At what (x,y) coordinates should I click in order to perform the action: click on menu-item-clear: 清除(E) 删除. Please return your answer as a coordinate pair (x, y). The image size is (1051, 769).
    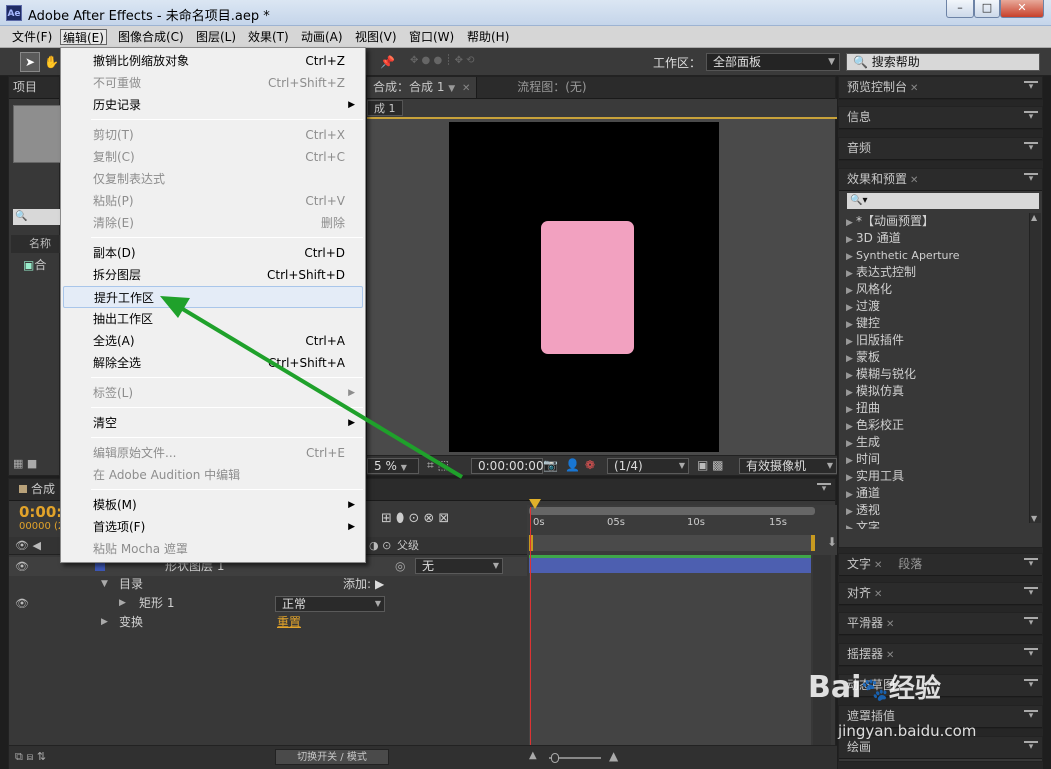
    Looking at the image, I should click on (213, 223).